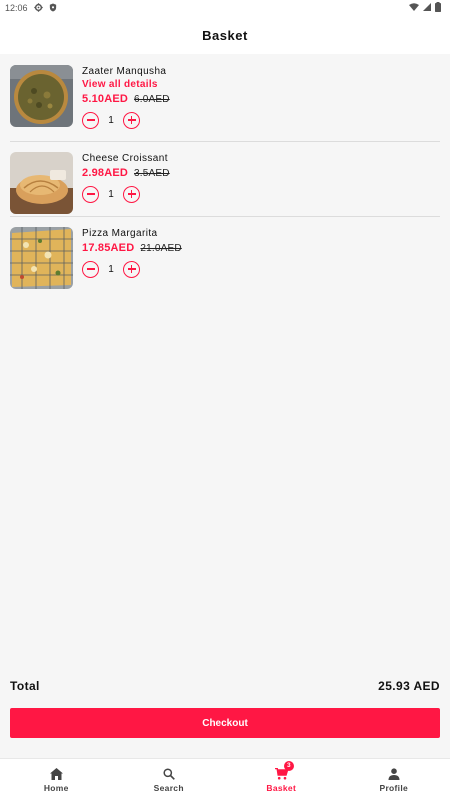  What do you see at coordinates (105, 99) in the screenshot?
I see `item-price: 5.10AED` at bounding box center [105, 99].